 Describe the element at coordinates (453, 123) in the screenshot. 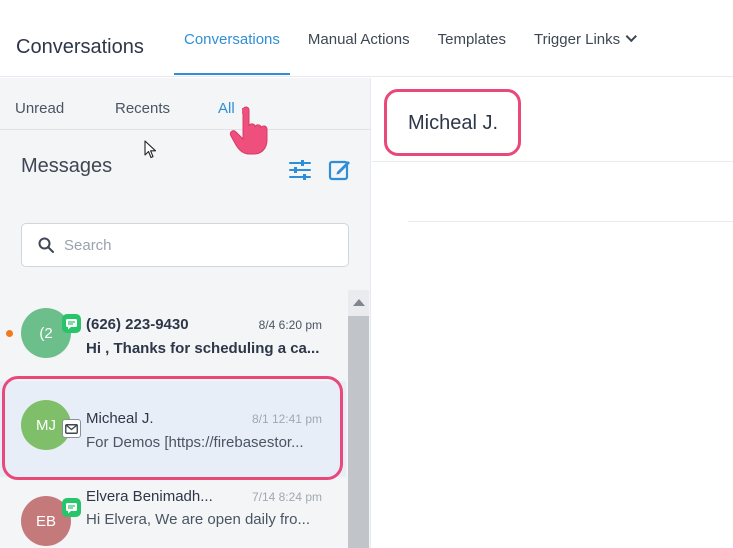

I see `active-contact-name: Micheal J.` at that location.